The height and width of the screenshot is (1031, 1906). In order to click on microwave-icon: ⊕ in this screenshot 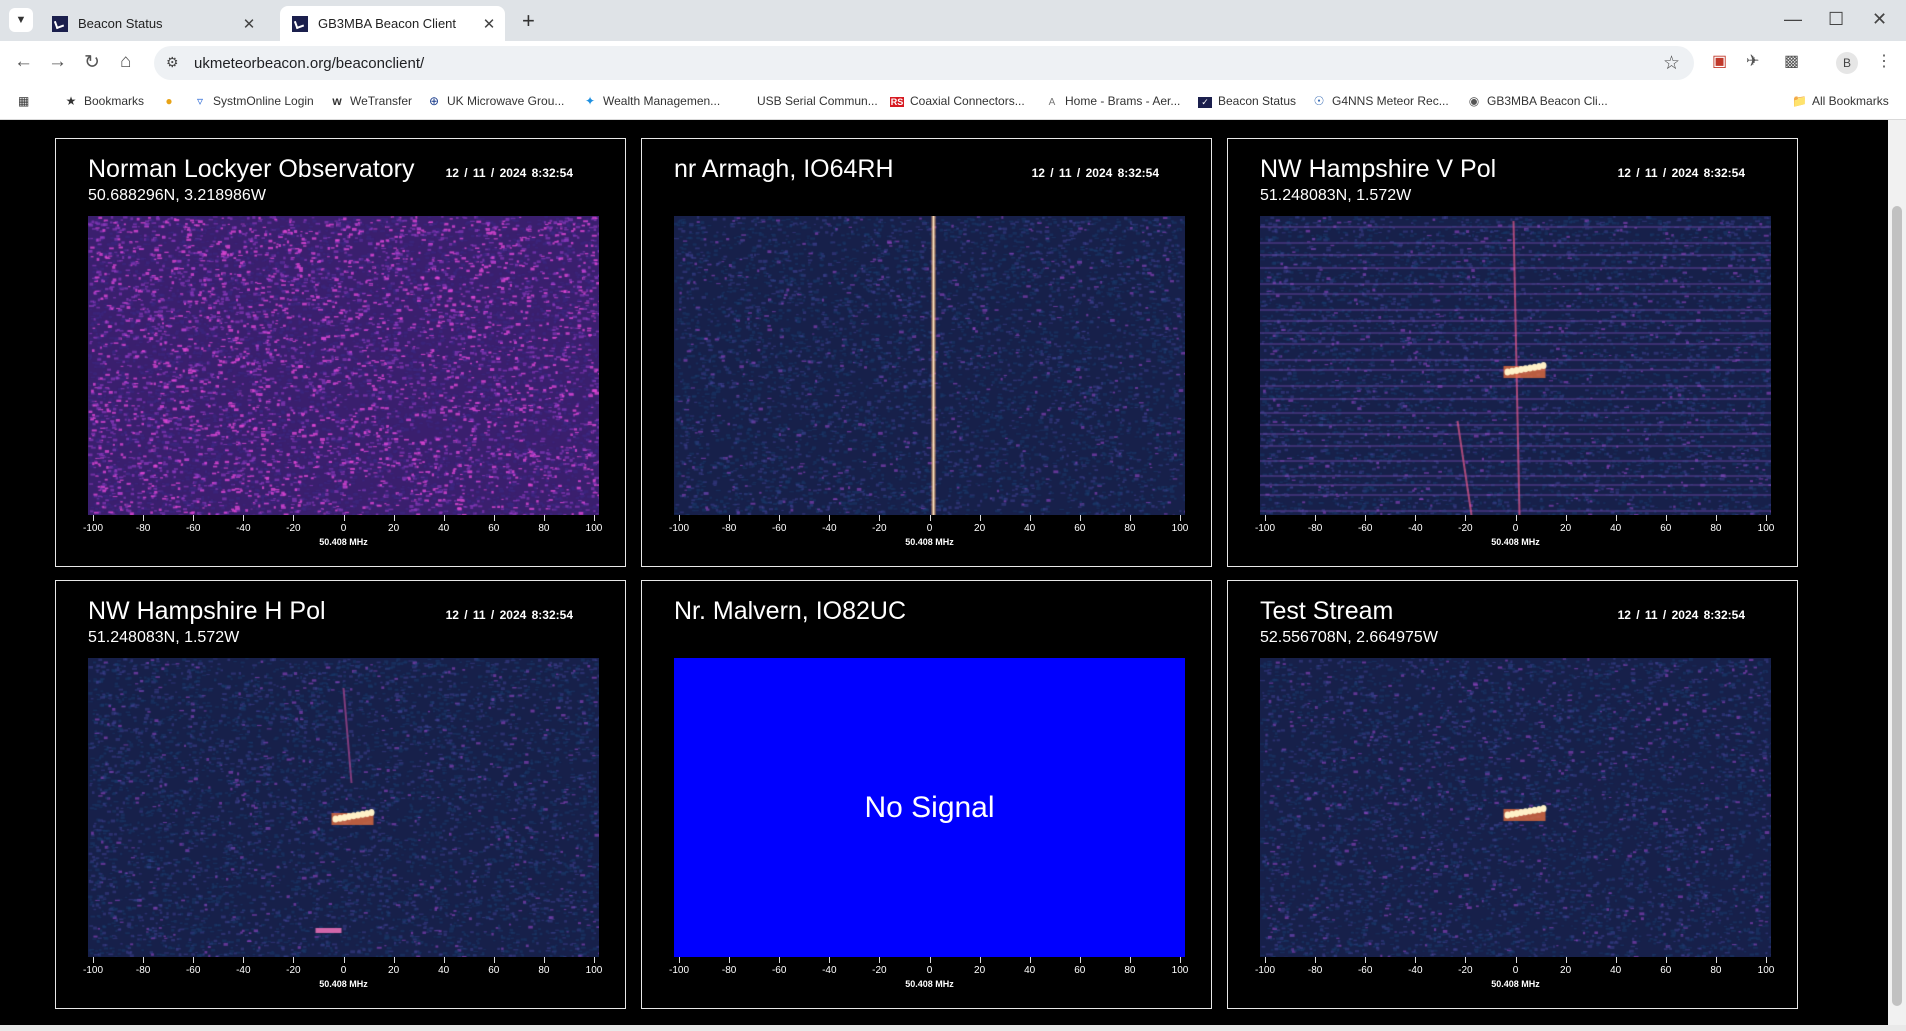, I will do `click(434, 101)`.